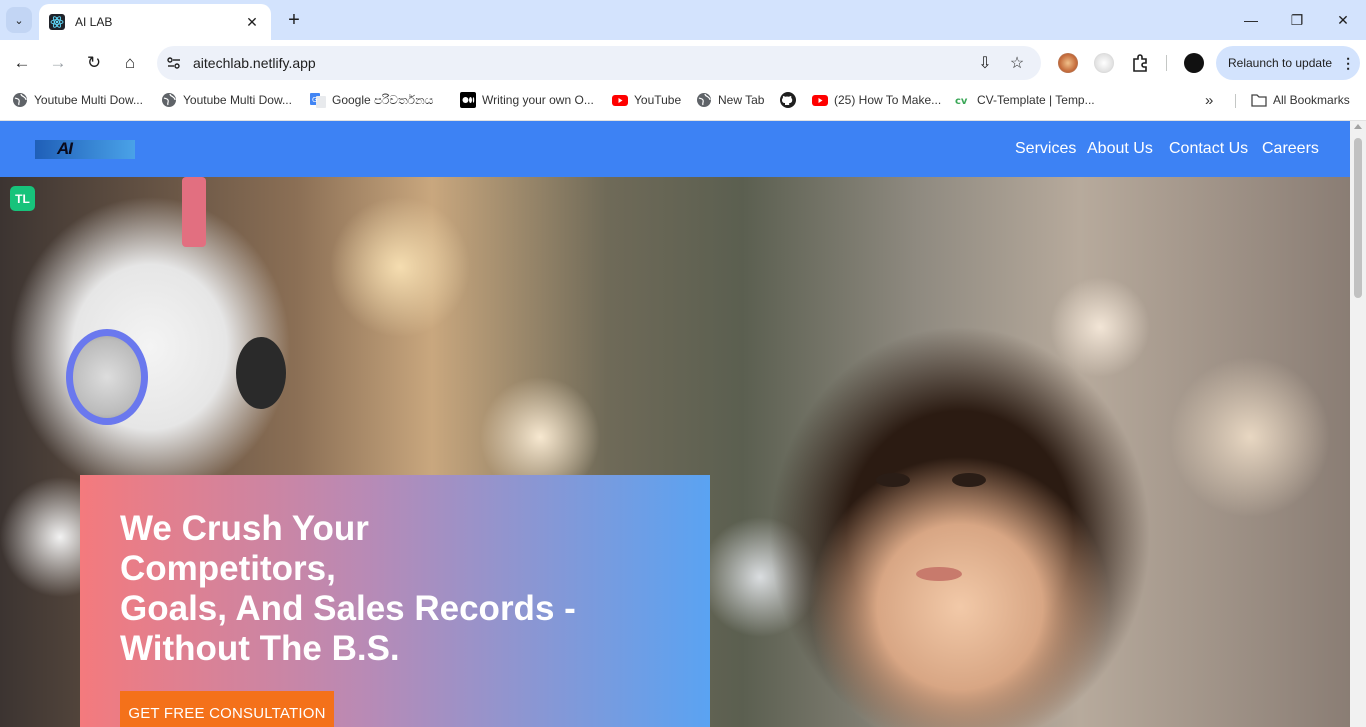  What do you see at coordinates (1120, 149) in the screenshot?
I see `nav-about-us: About Us` at bounding box center [1120, 149].